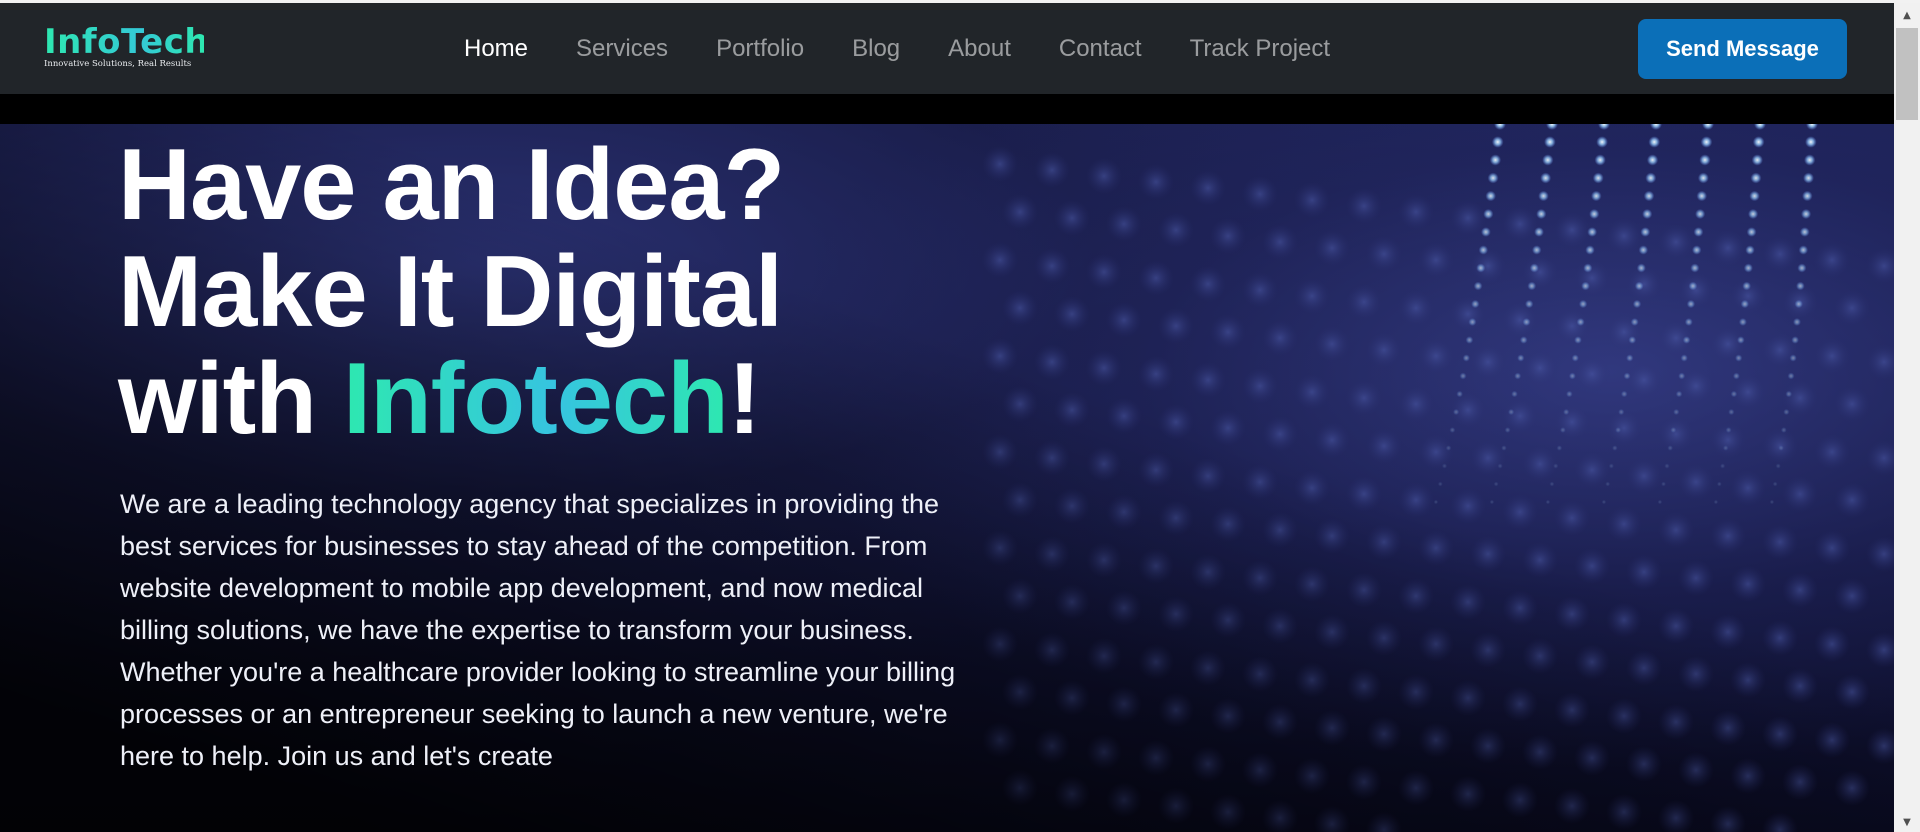 Image resolution: width=1920 pixels, height=832 pixels. Describe the element at coordinates (876, 49) in the screenshot. I see `nav-link-blog: Blog` at that location.